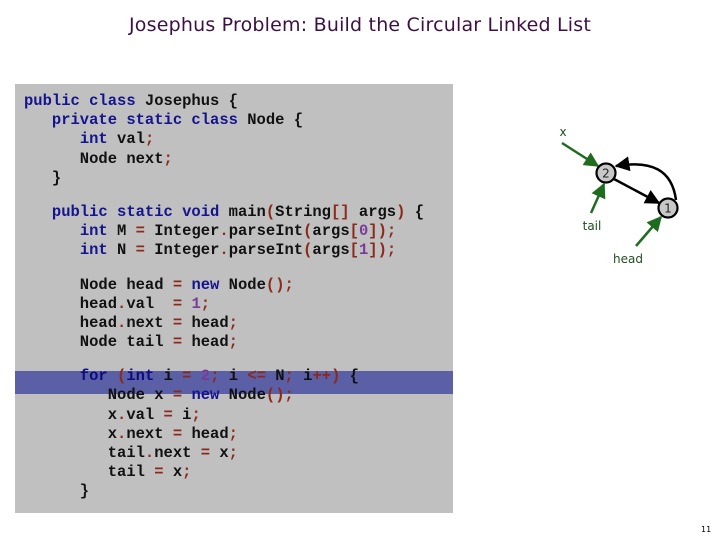  What do you see at coordinates (637, 191) in the screenshot?
I see `link-node2-to-node1` at bounding box center [637, 191].